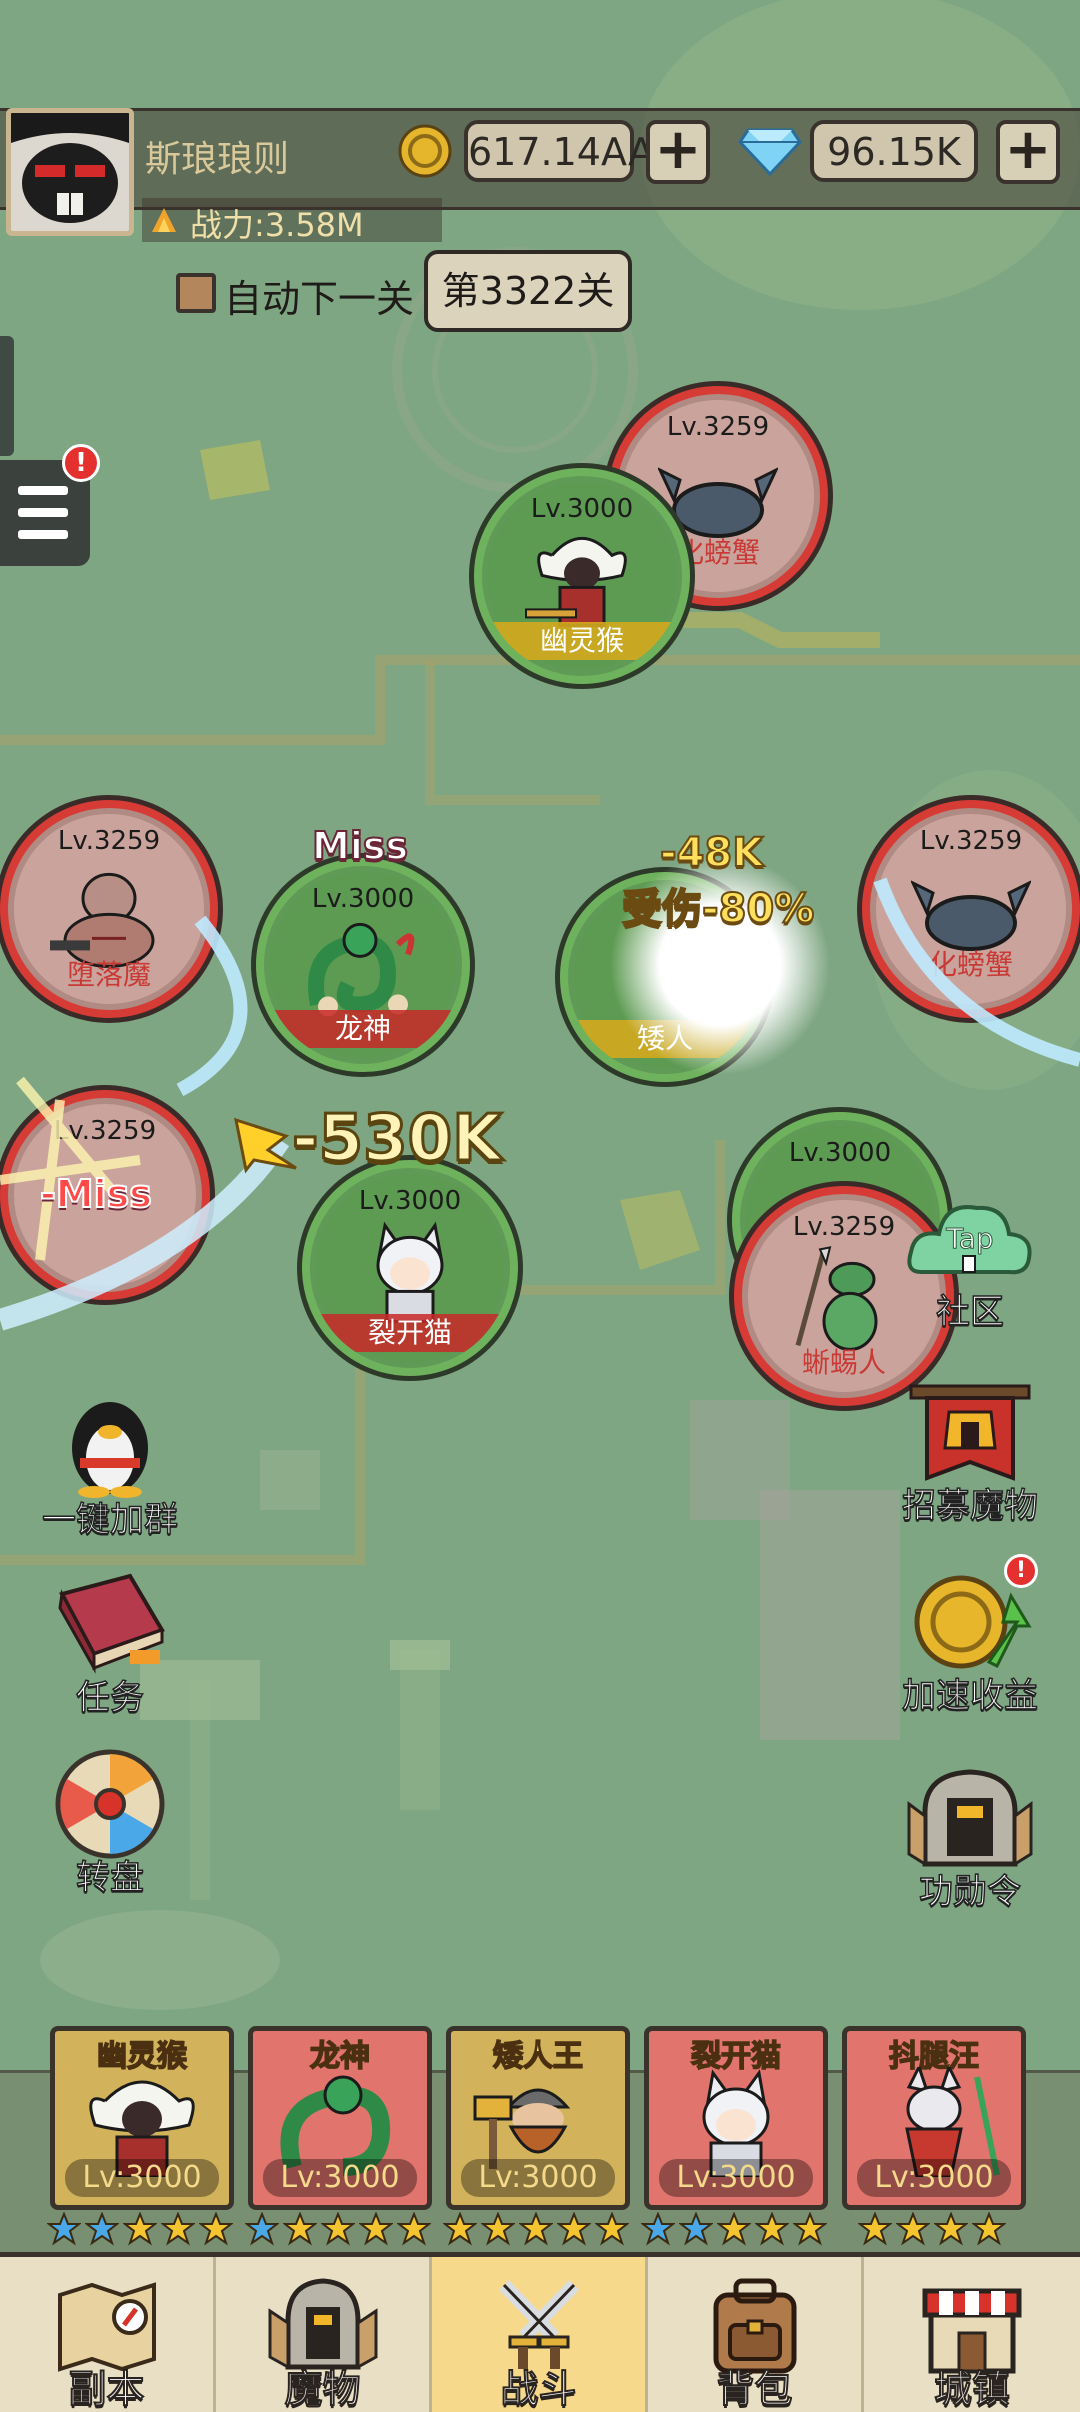  Describe the element at coordinates (756, 2334) in the screenshot. I see `nav-backpack: 背包` at that location.